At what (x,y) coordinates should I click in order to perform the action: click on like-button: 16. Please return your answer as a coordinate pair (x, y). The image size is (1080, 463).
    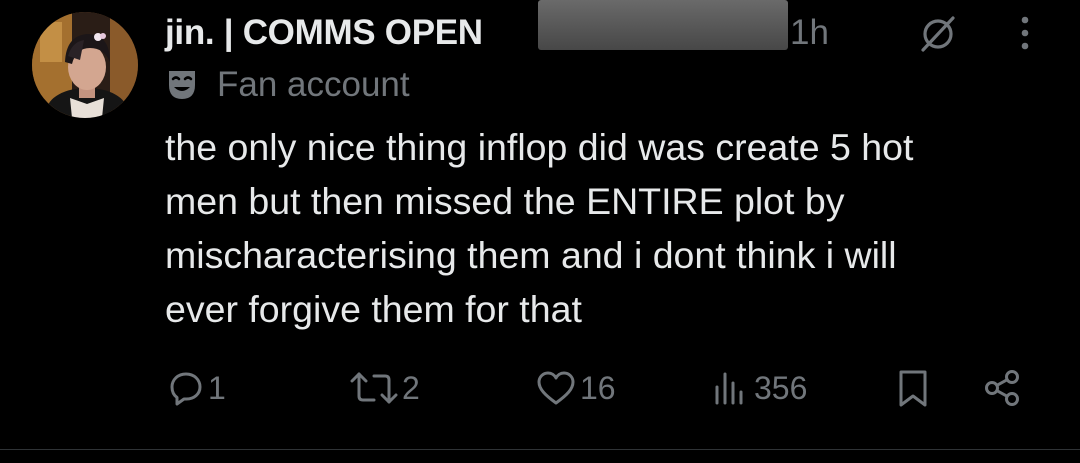
    Looking at the image, I should click on (576, 388).